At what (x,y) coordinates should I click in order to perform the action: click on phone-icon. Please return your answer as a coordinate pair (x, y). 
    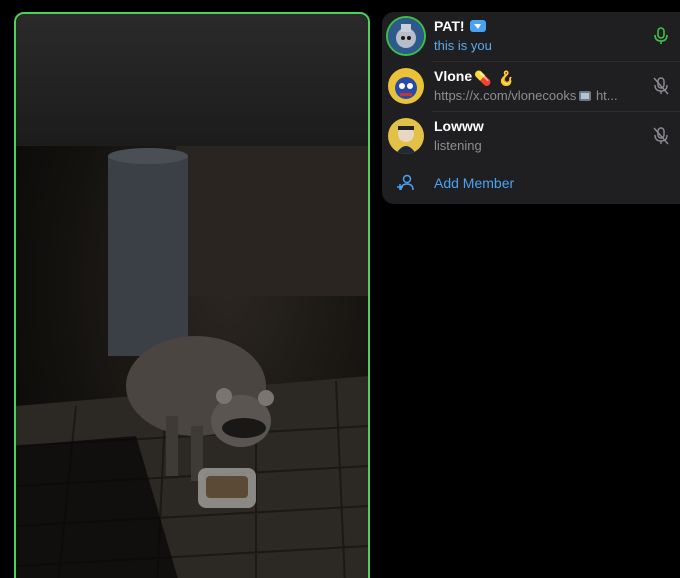
    Looking at the image, I should click on (585, 97).